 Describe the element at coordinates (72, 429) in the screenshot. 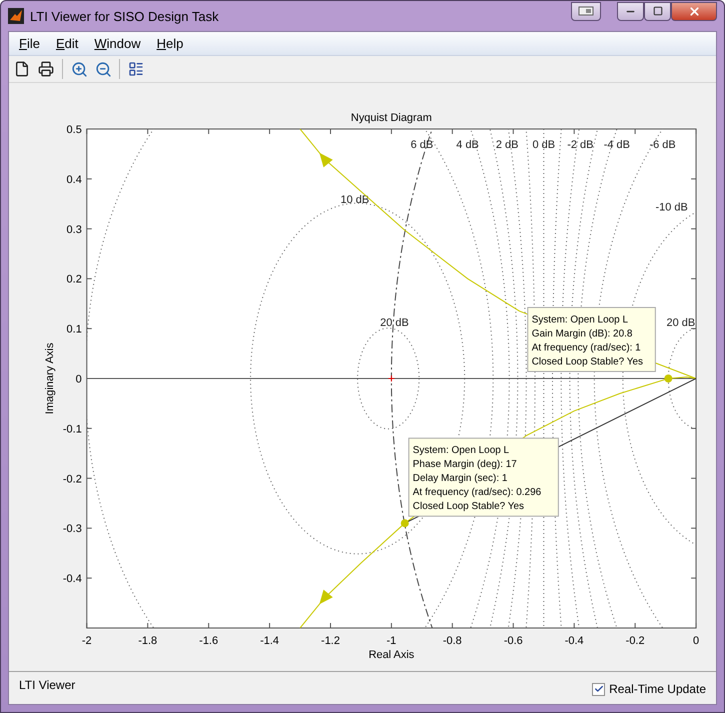

I see `tick-label: -0.1` at that location.